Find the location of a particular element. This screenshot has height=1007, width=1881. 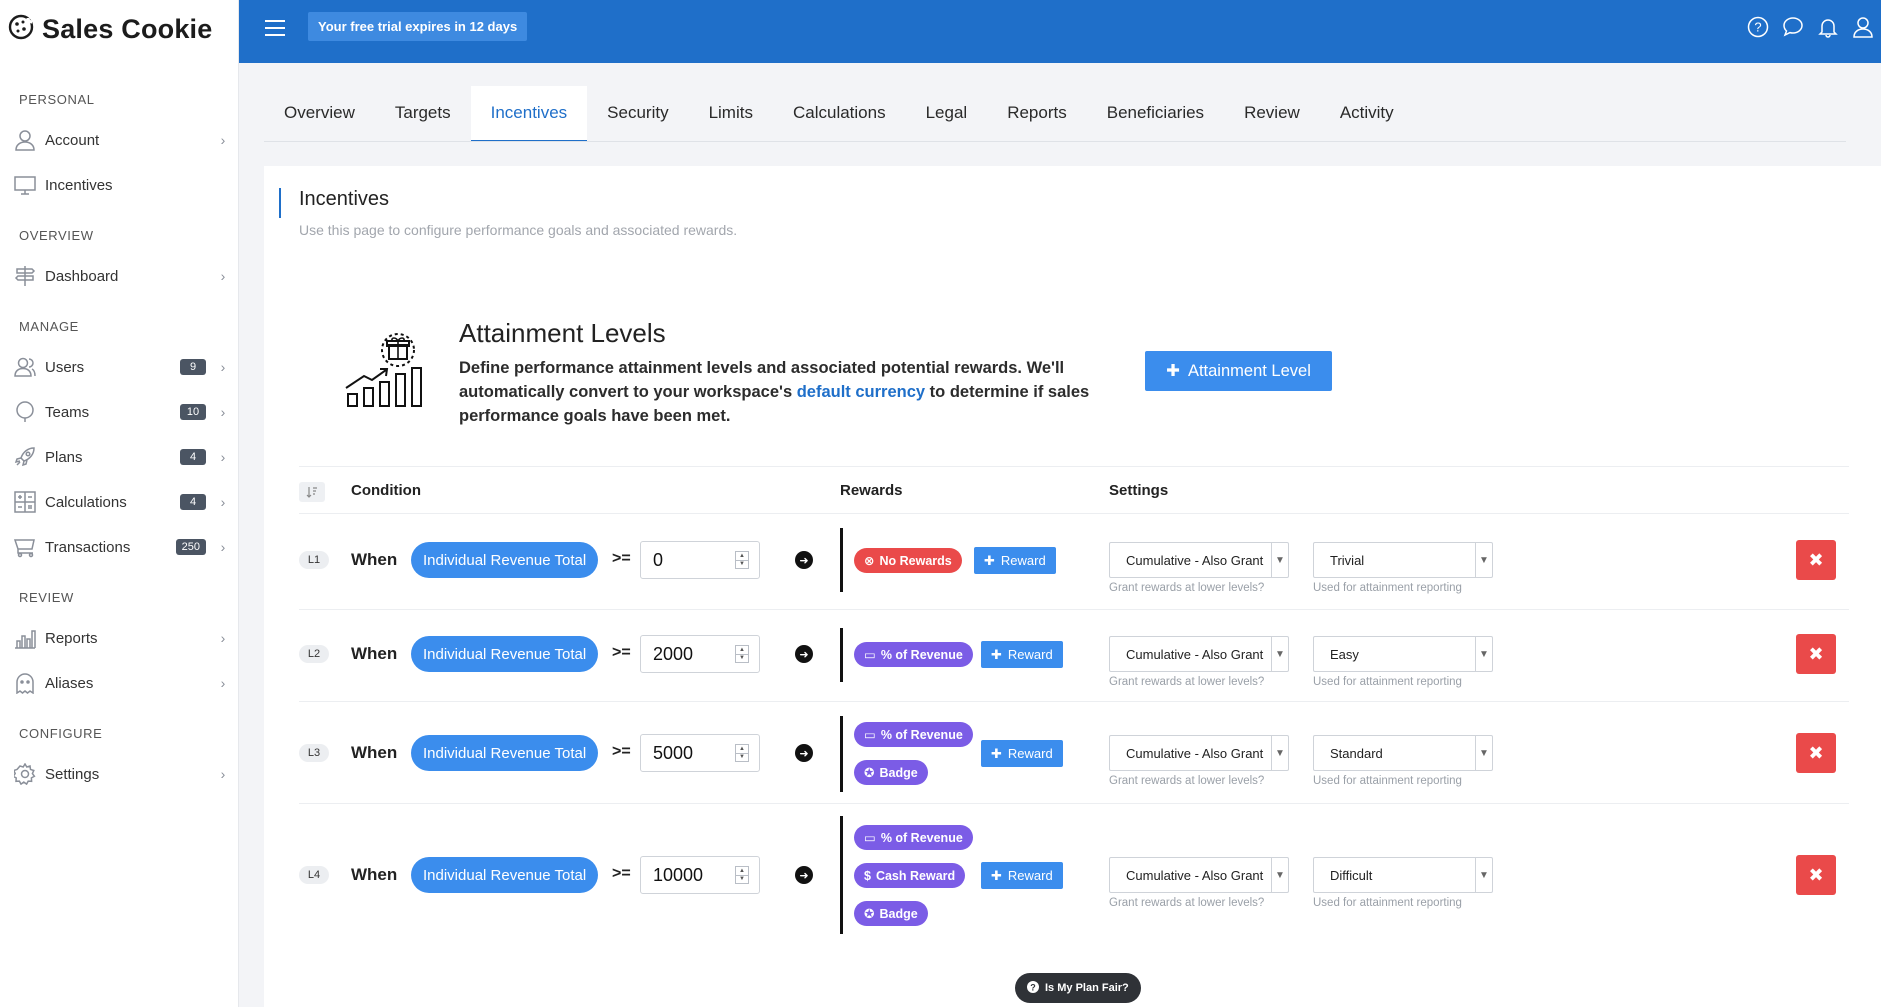

sidebar-item-calculations: Calculations 4 › is located at coordinates (121, 502).